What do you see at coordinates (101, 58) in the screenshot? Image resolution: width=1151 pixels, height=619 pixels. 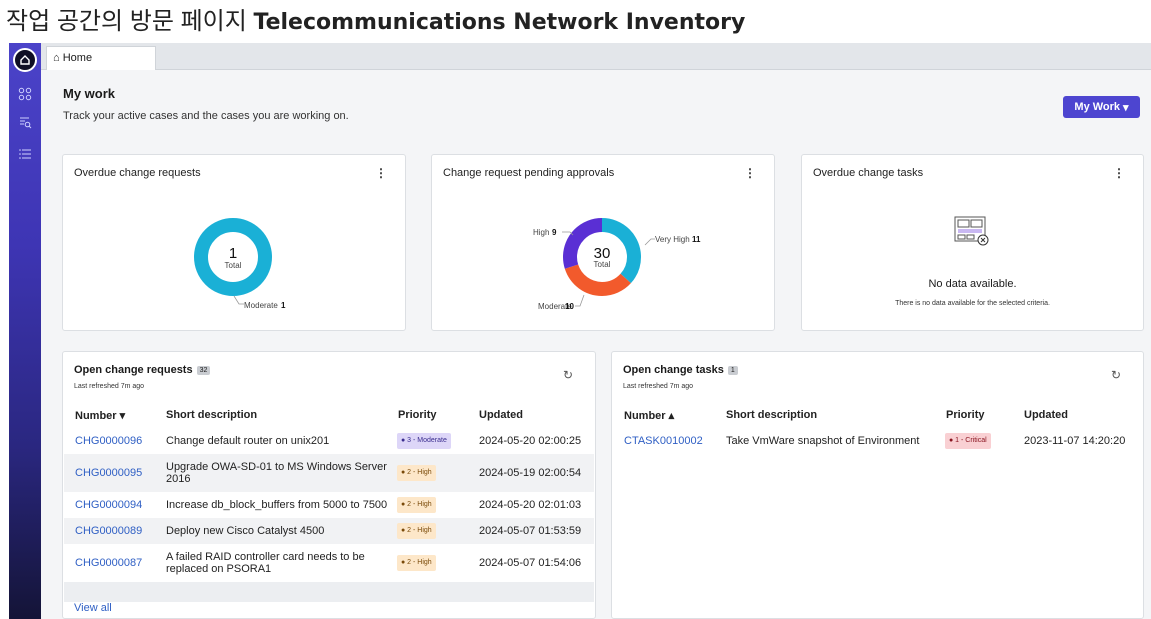 I see `tab-home: ⌂ Home` at bounding box center [101, 58].